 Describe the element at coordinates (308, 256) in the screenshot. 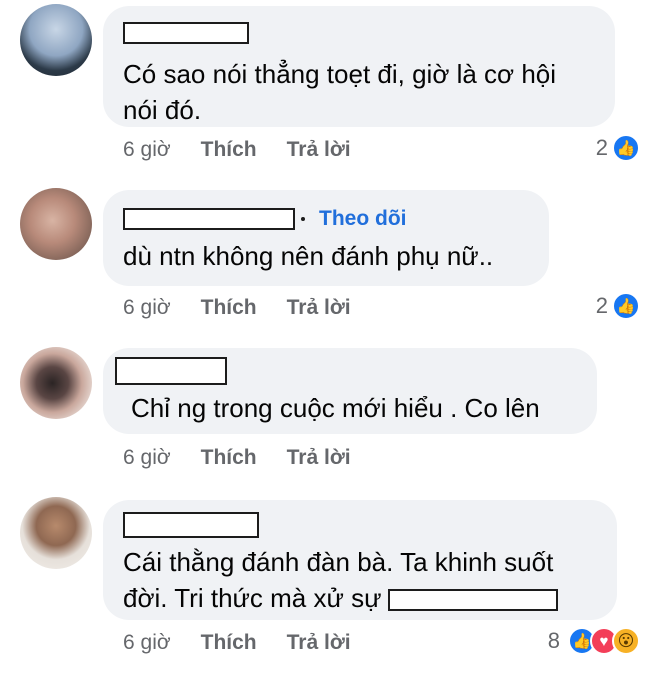

I see `comment-text: dù ntn không nên đánh phụ nữ..` at that location.